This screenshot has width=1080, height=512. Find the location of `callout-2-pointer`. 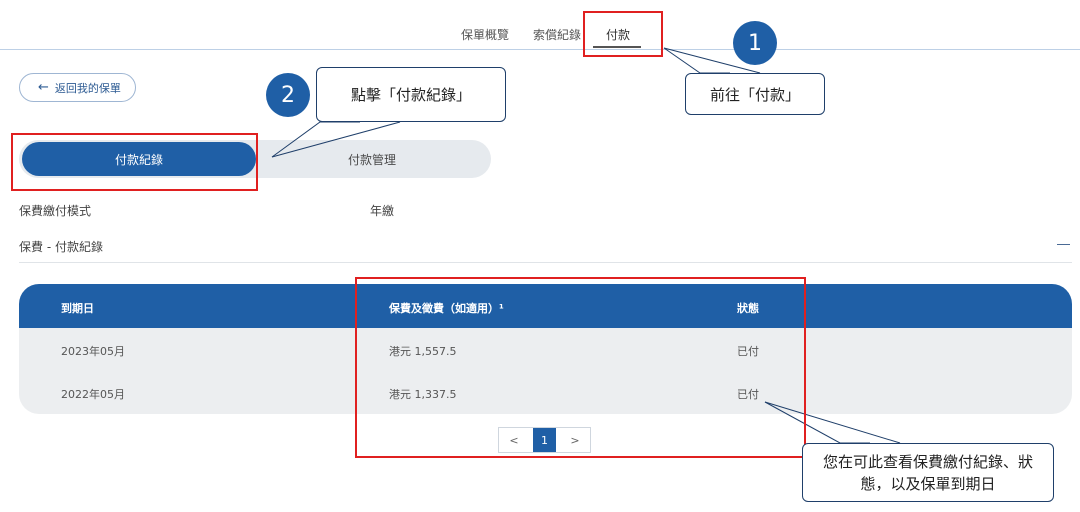

callout-2-pointer is located at coordinates (315, 139).